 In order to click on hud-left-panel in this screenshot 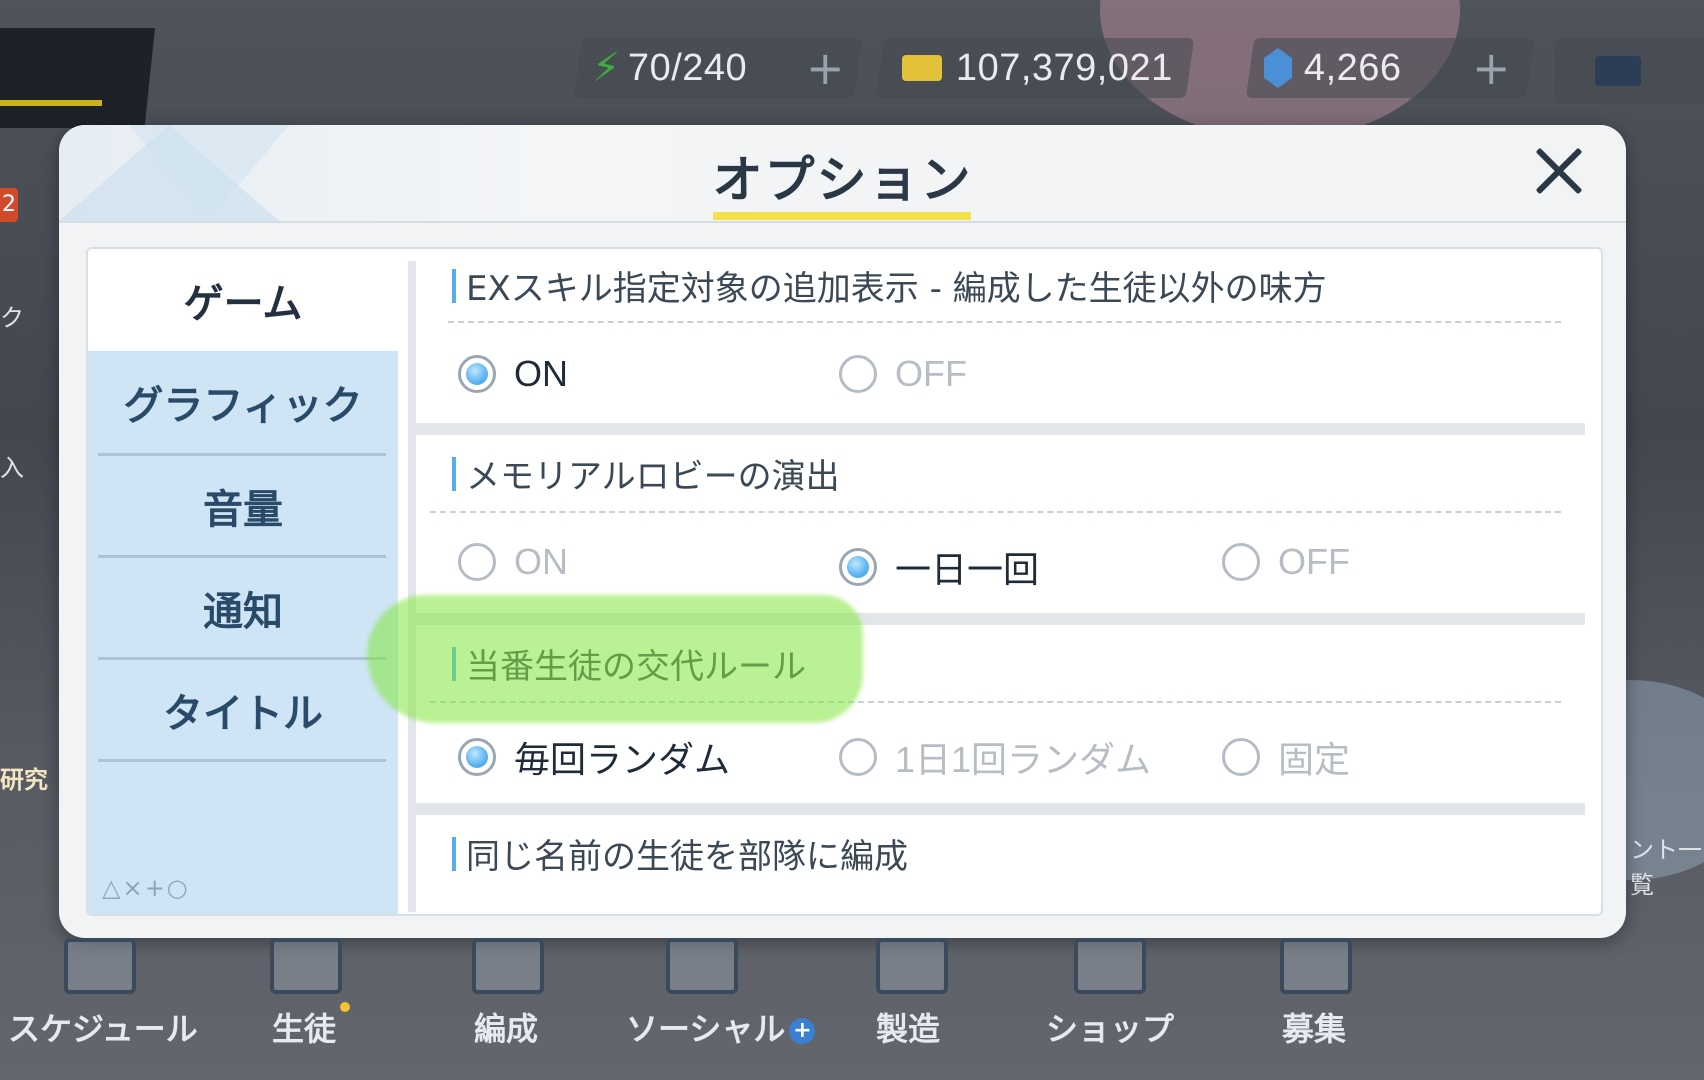, I will do `click(77, 78)`.